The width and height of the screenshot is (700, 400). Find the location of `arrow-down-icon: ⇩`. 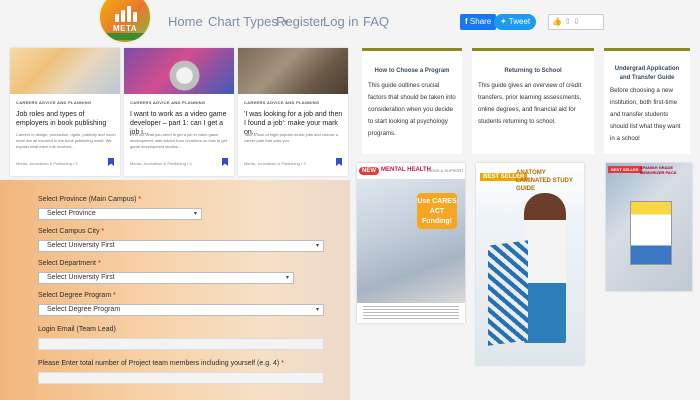

arrow-down-icon: ⇩ is located at coordinates (576, 21).